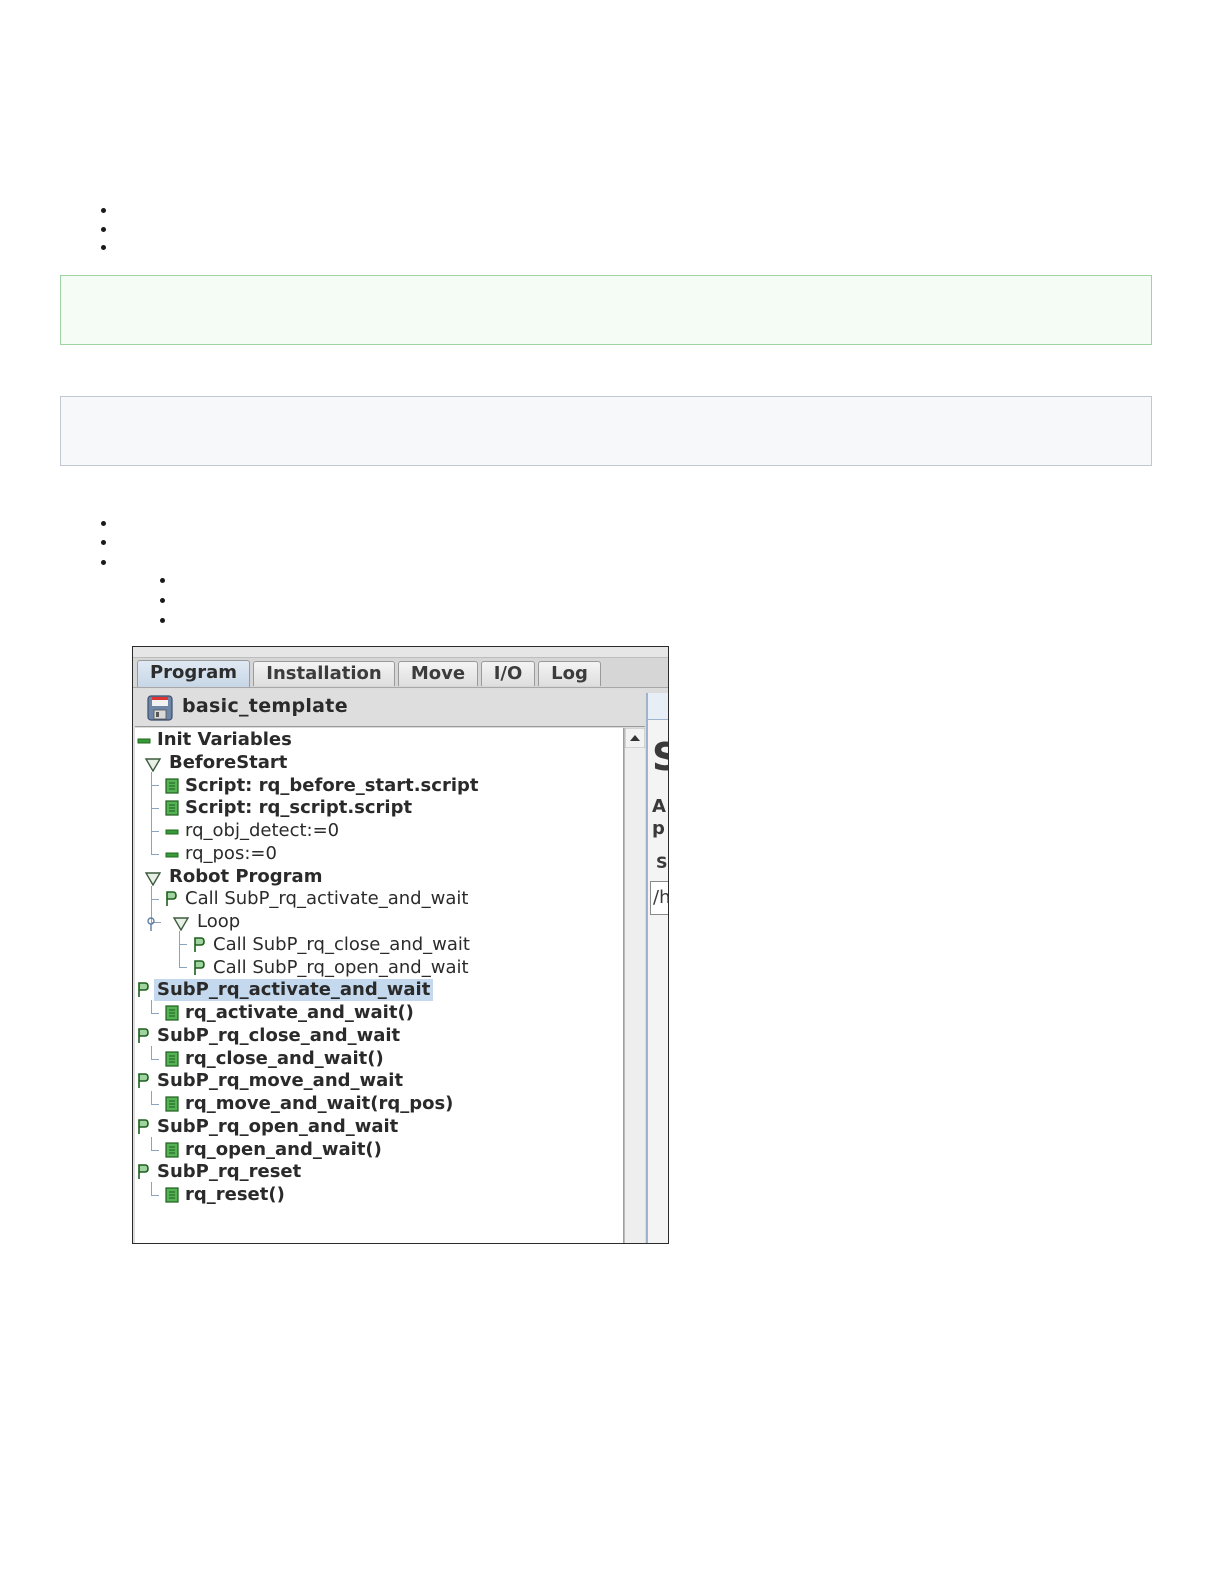  I want to click on tab-bar-top-strip, so click(400, 652).